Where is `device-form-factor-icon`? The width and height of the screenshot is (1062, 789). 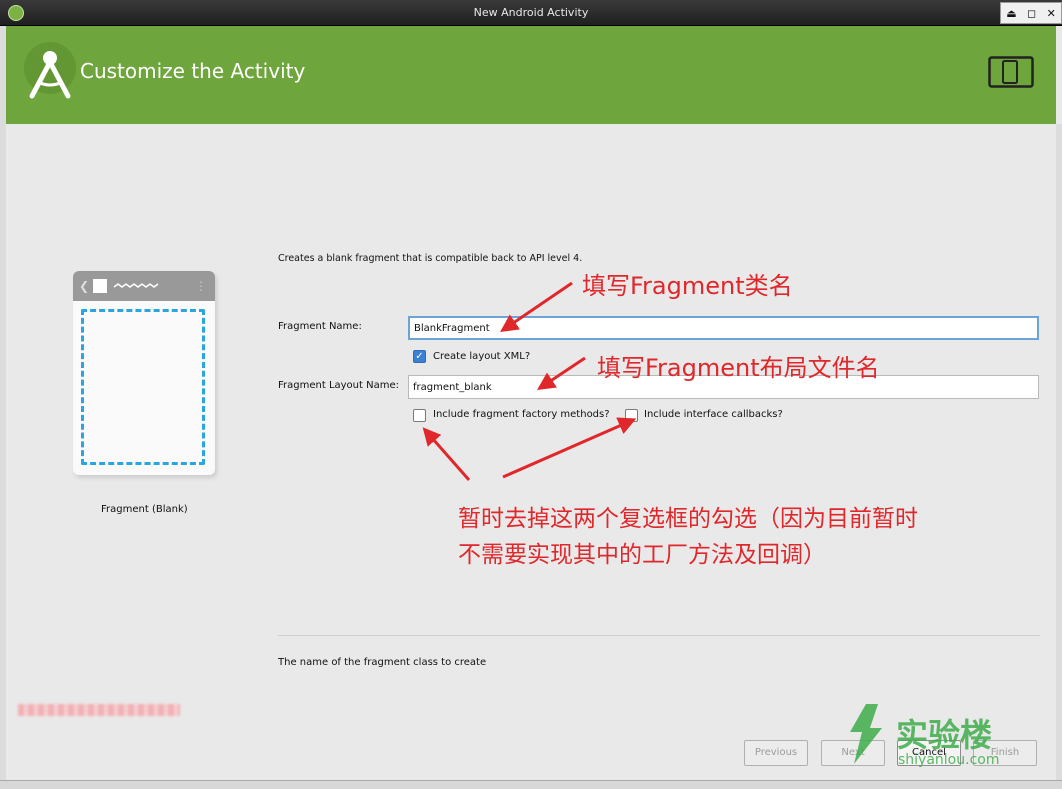
device-form-factor-icon is located at coordinates (1011, 72).